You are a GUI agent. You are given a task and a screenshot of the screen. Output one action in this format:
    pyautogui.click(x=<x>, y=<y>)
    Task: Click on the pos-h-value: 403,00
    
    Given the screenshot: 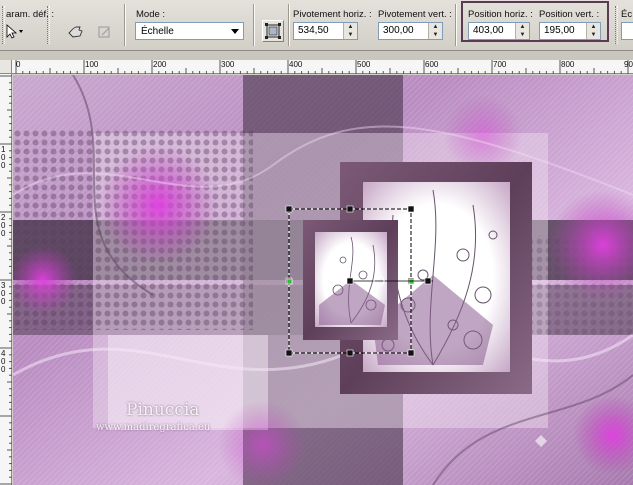 What is the action you would take?
    pyautogui.click(x=488, y=30)
    